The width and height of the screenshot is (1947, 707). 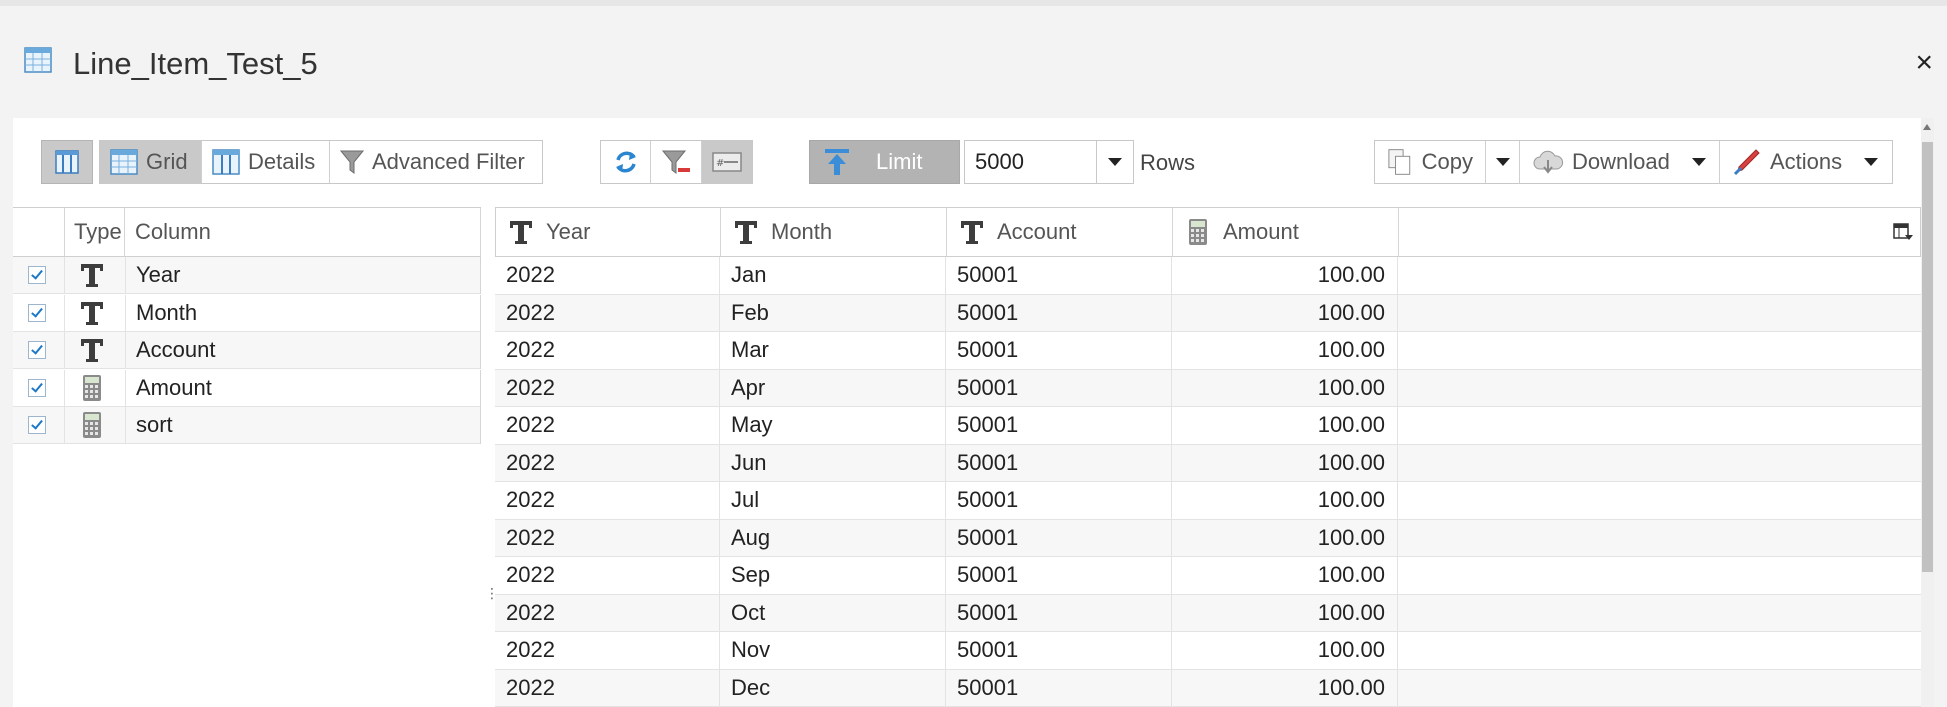 I want to click on copy-icon, so click(x=1399, y=162).